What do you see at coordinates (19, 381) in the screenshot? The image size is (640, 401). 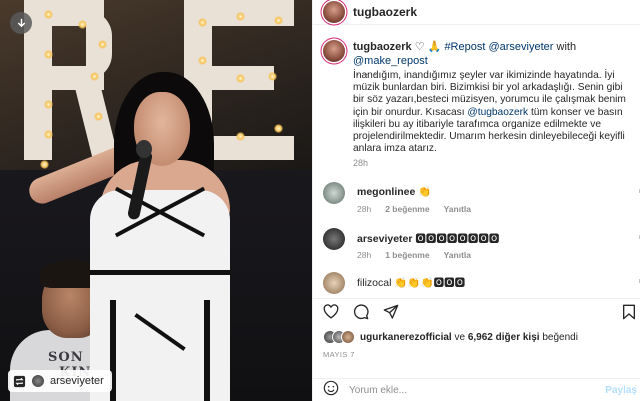 I see `repost-icon` at bounding box center [19, 381].